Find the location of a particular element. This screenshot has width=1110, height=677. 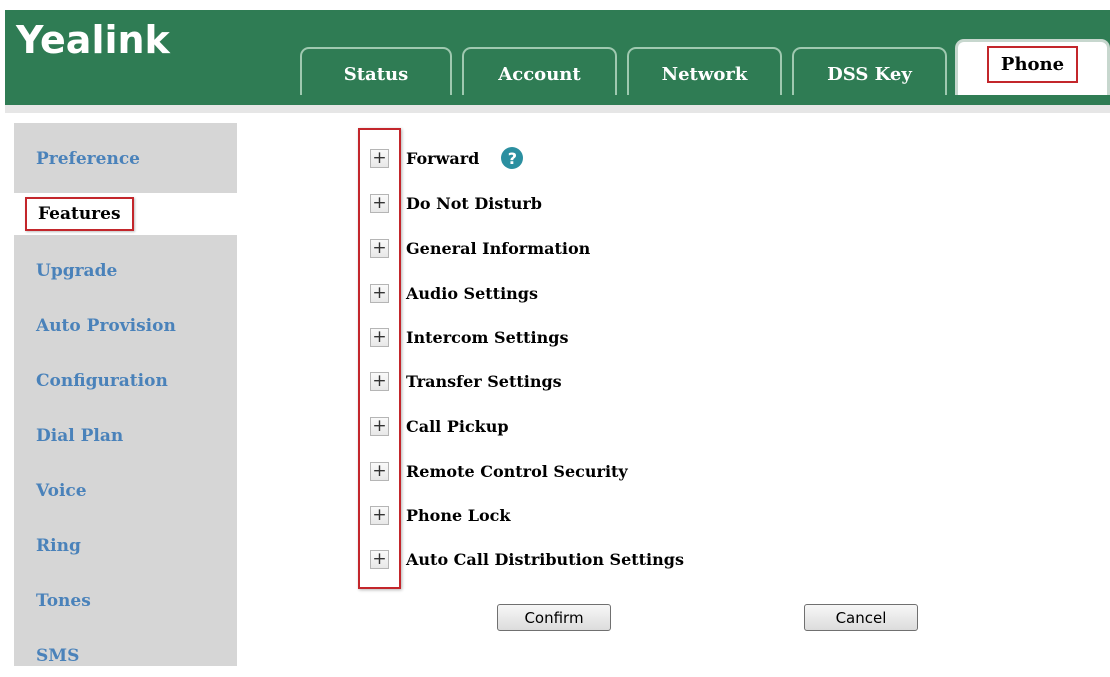

feature-row-do-not-disturb: + Do Not Disturb is located at coordinates (456, 203).